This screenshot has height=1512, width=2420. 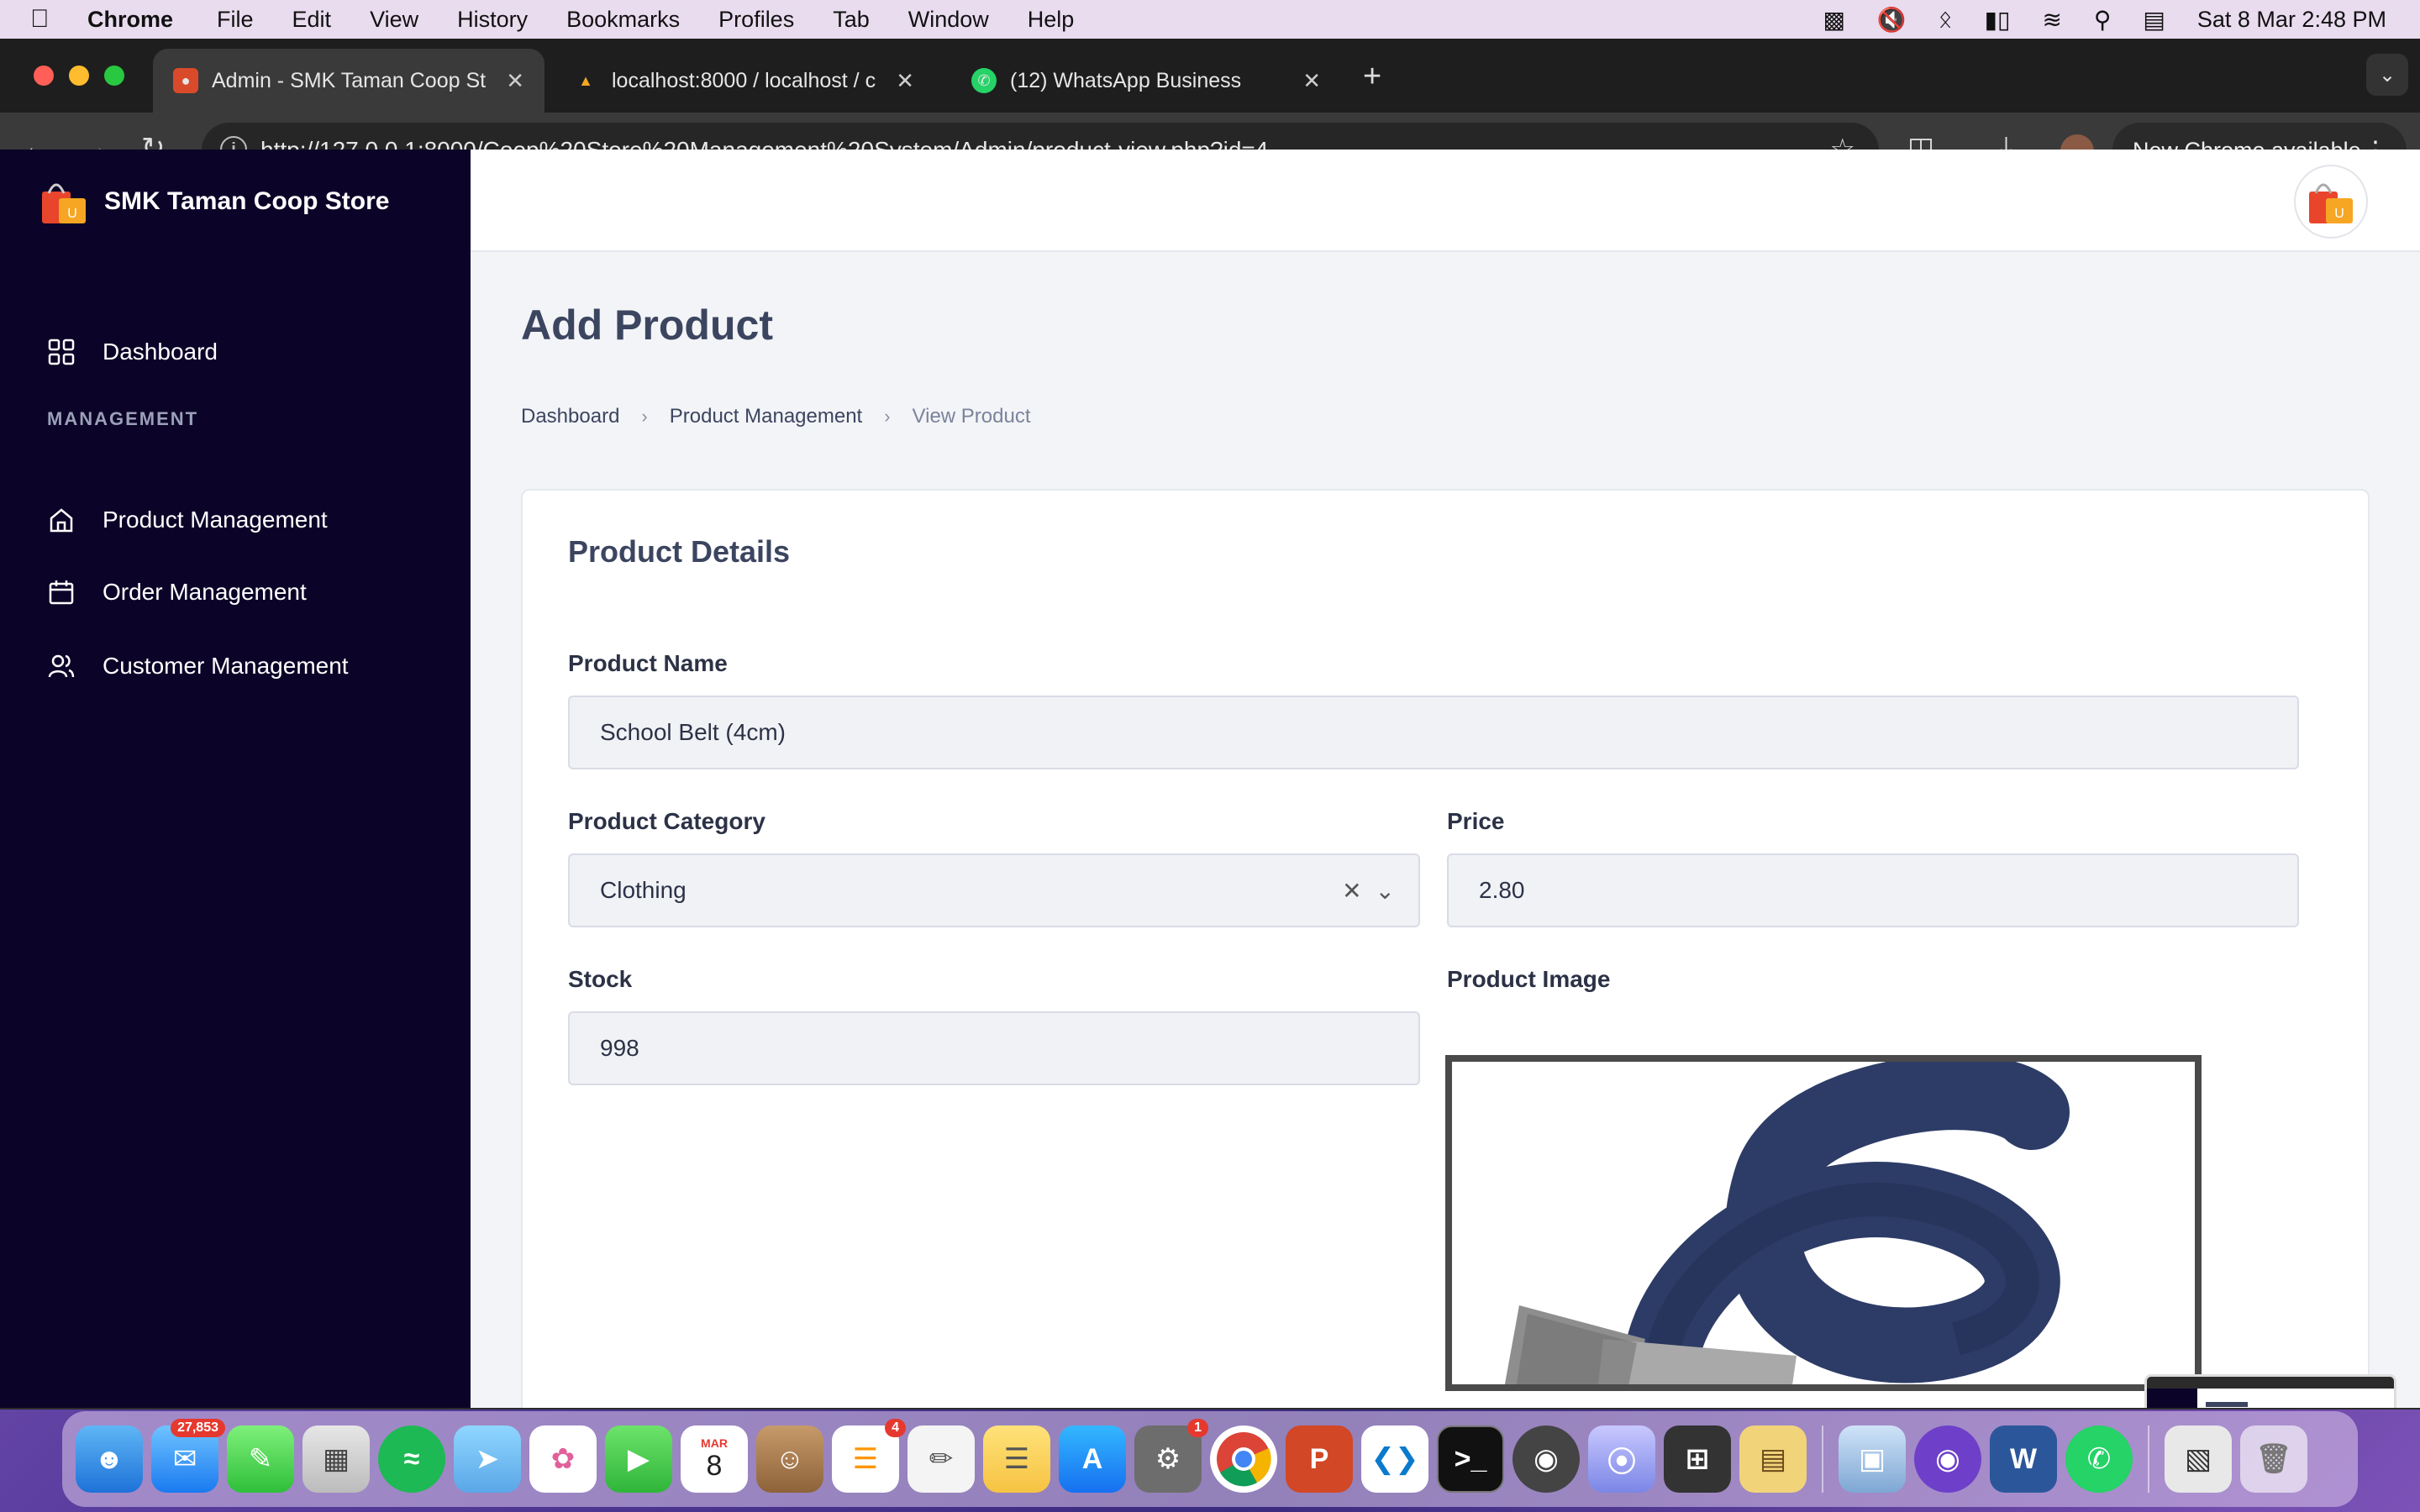 I want to click on menu-clock: Sat 8 Mar 2:48 PM, so click(x=2291, y=20).